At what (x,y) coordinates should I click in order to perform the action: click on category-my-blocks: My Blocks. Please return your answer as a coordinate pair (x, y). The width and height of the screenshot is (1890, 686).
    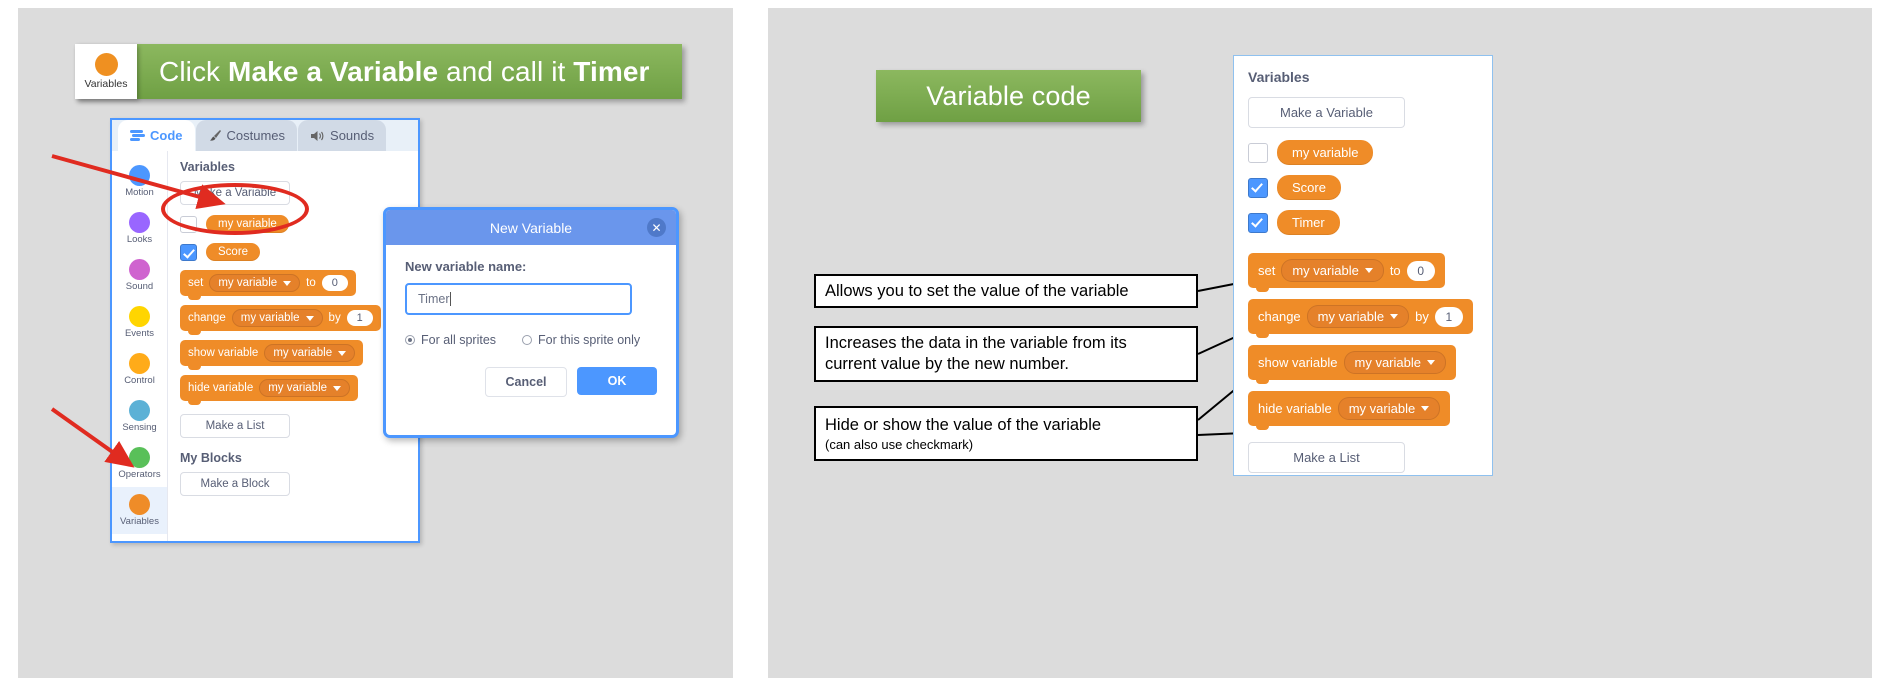
    Looking at the image, I should click on (139, 538).